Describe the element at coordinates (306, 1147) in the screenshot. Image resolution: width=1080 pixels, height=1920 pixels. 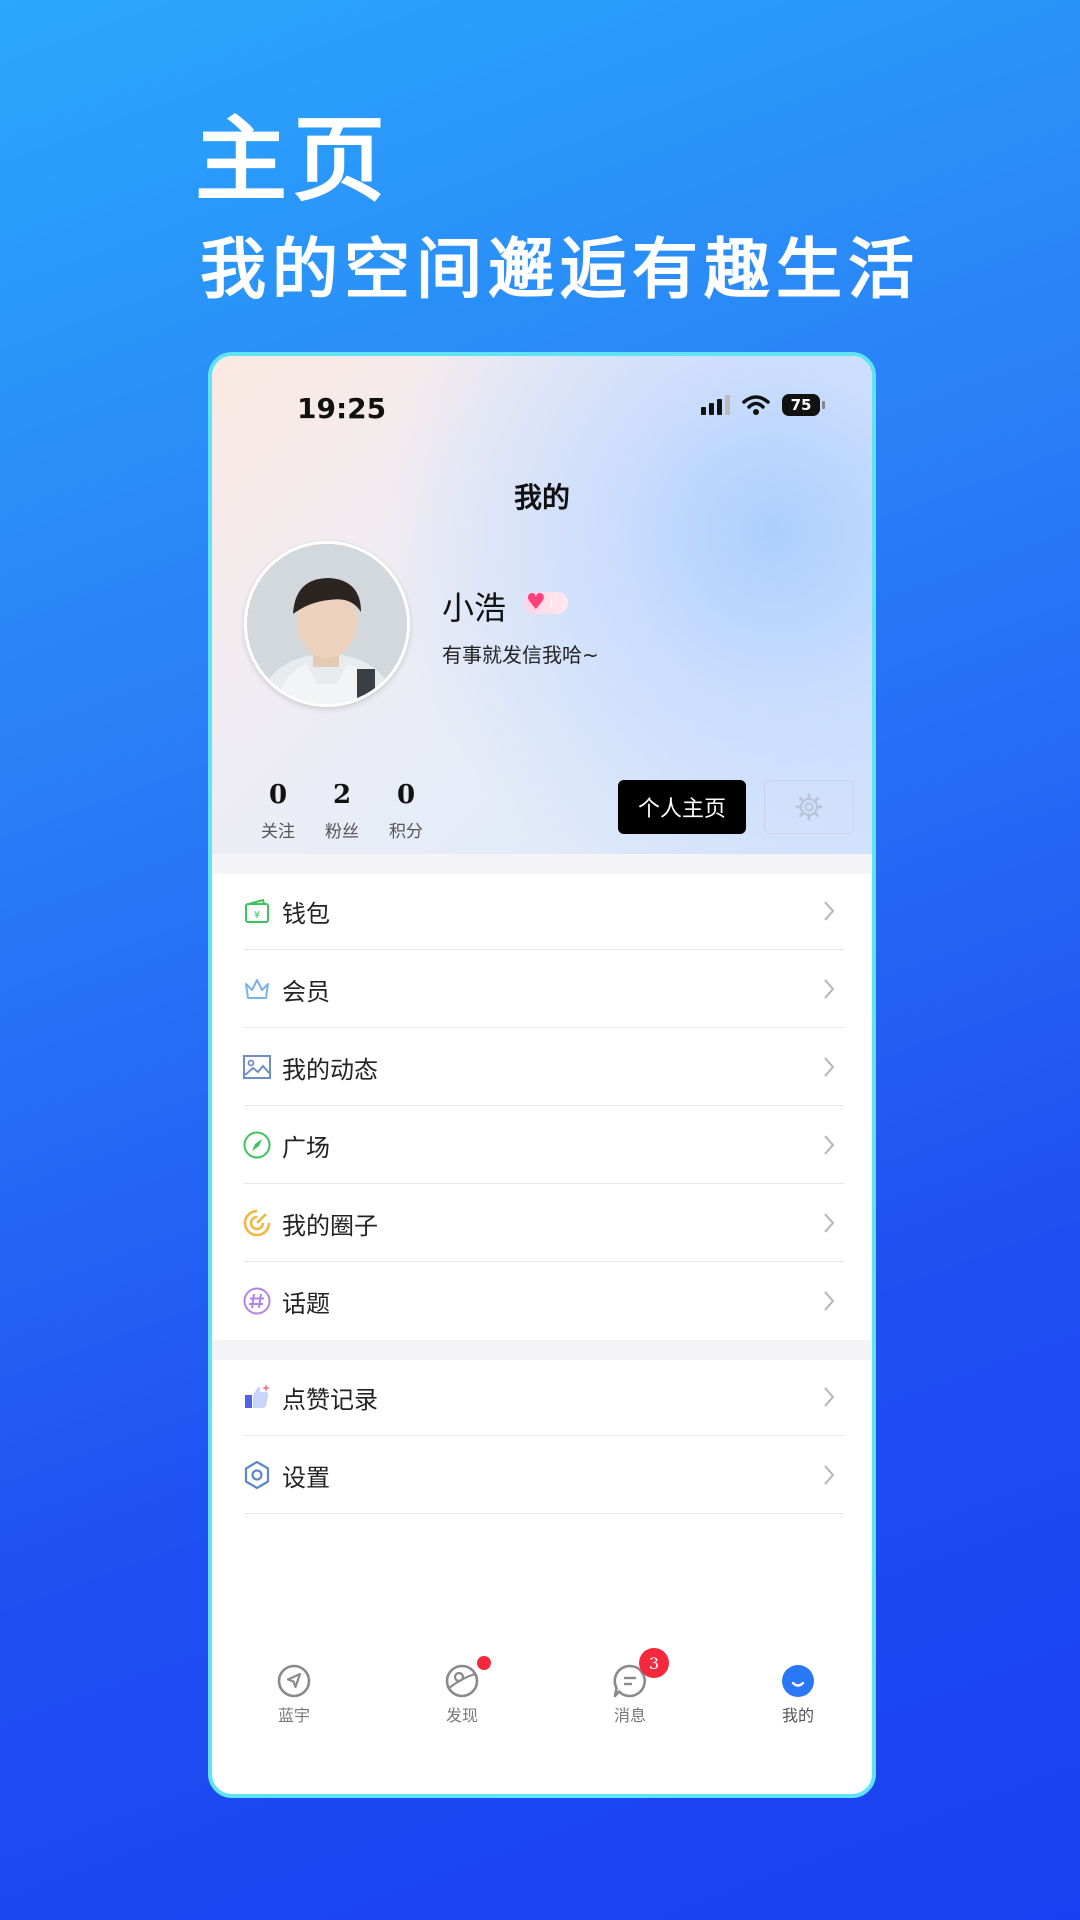
I see `menu-label: 广场` at that location.